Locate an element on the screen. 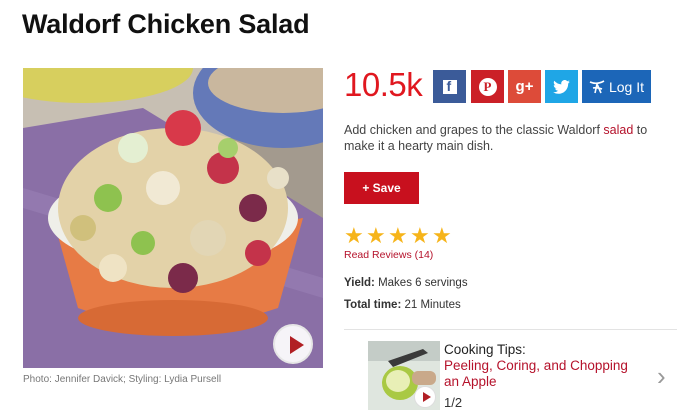 This screenshot has width=683, height=420. log-it-button: Log It is located at coordinates (616, 86).